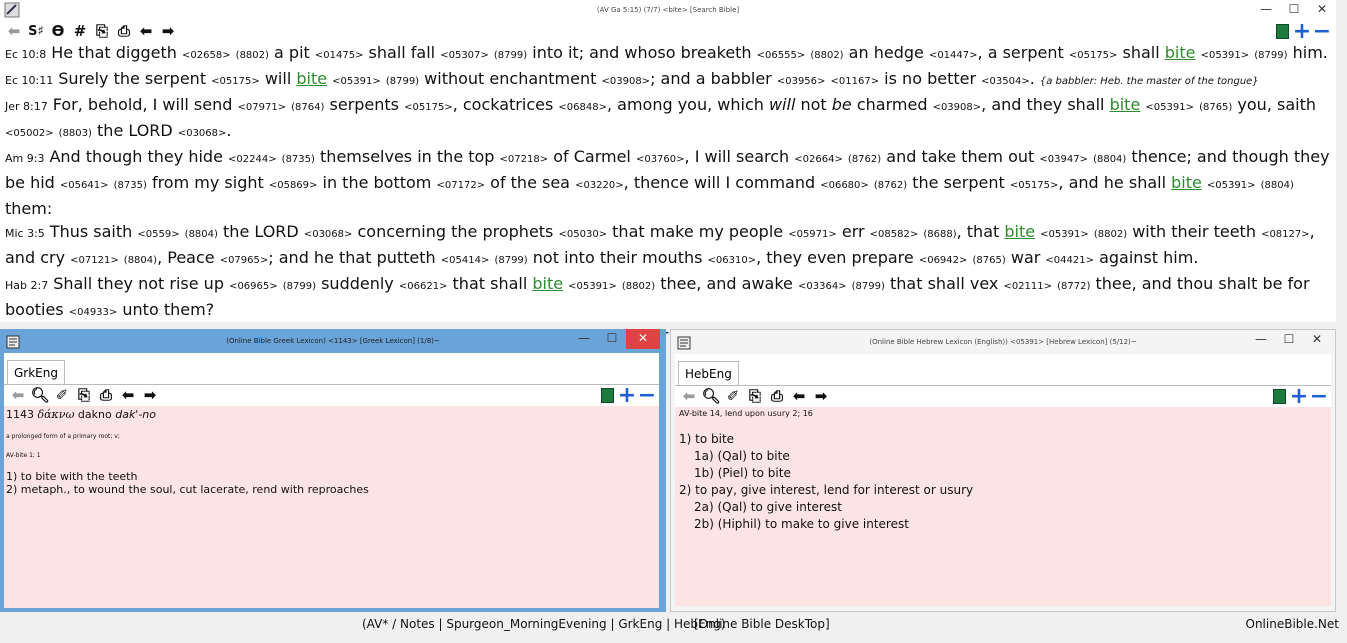 The height and width of the screenshot is (643, 1347). What do you see at coordinates (464, 55) in the screenshot?
I see `strongs-number: <05307>` at bounding box center [464, 55].